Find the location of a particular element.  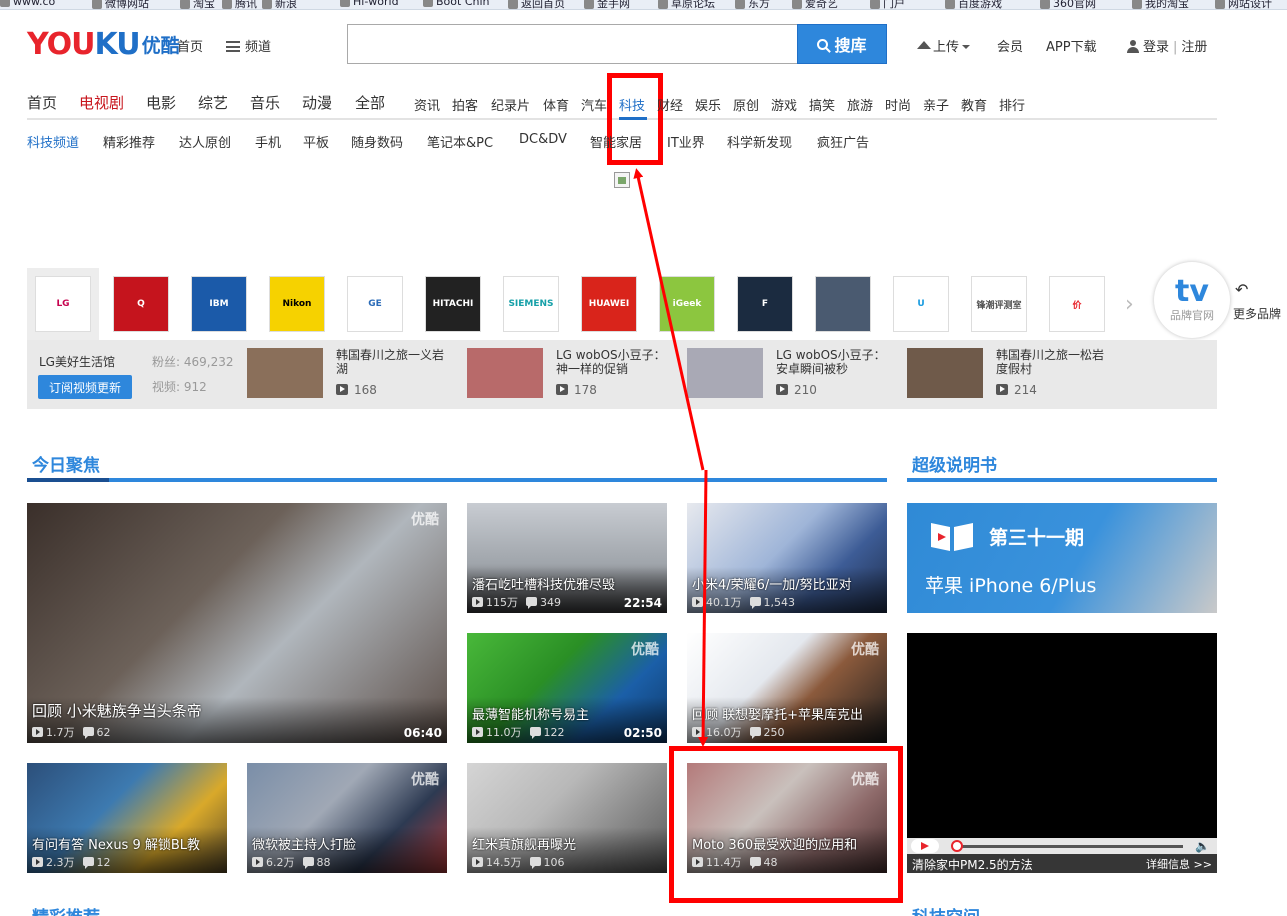

section-title-tech-space: 科技空间 is located at coordinates (946, 909).